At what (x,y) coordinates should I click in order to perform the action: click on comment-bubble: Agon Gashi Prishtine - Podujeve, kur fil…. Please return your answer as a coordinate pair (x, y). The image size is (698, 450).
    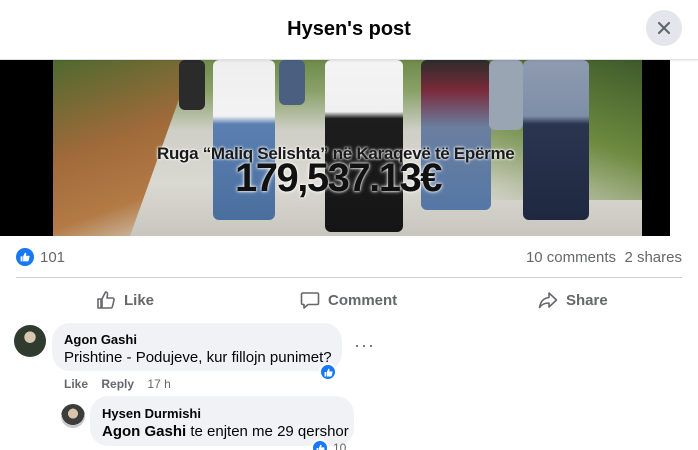
    Looking at the image, I should click on (197, 347).